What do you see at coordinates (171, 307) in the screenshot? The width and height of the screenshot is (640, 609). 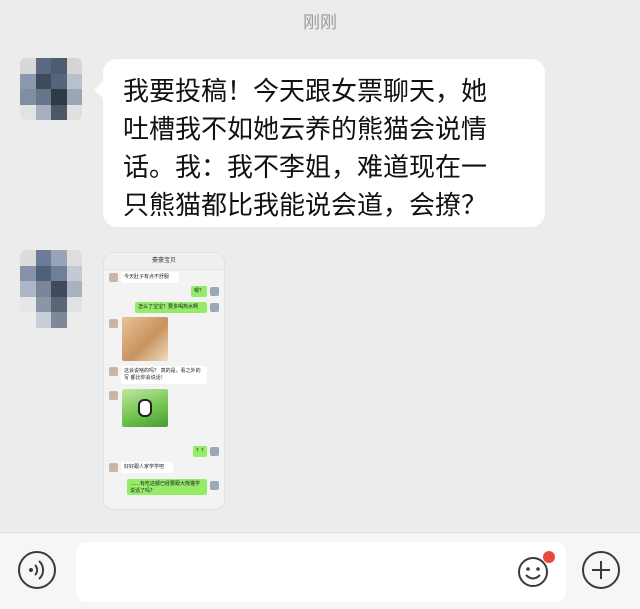 I see `screenshot-bubble: 怎么了宝宝？要多喝热水啊` at bounding box center [171, 307].